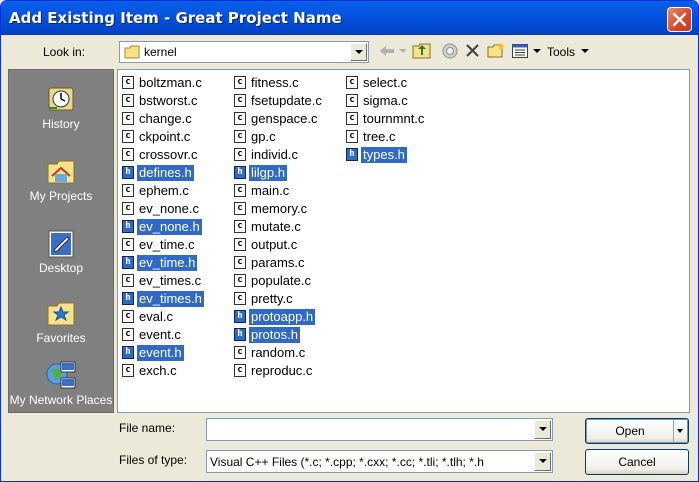 Image resolution: width=699 pixels, height=482 pixels. Describe the element at coordinates (496, 50) in the screenshot. I see `new-folder-icon` at that location.